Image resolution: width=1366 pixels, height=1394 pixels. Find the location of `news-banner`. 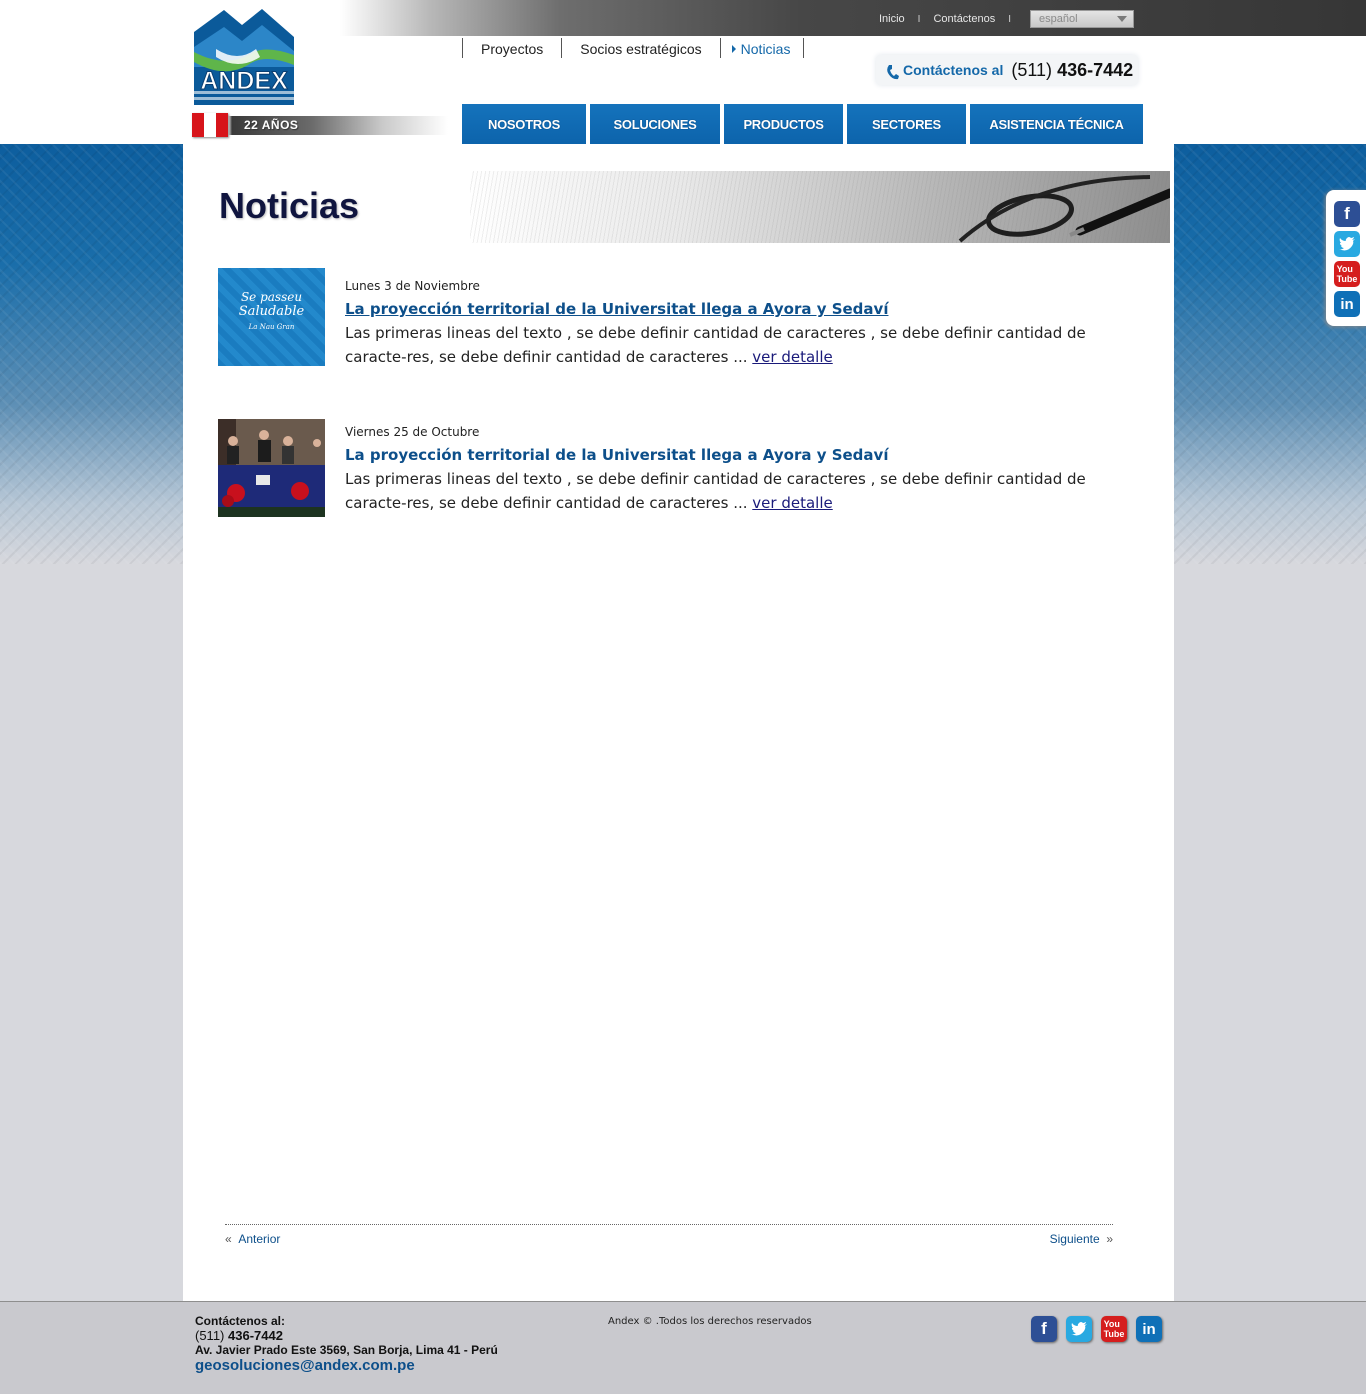

news-banner is located at coordinates (820, 207).